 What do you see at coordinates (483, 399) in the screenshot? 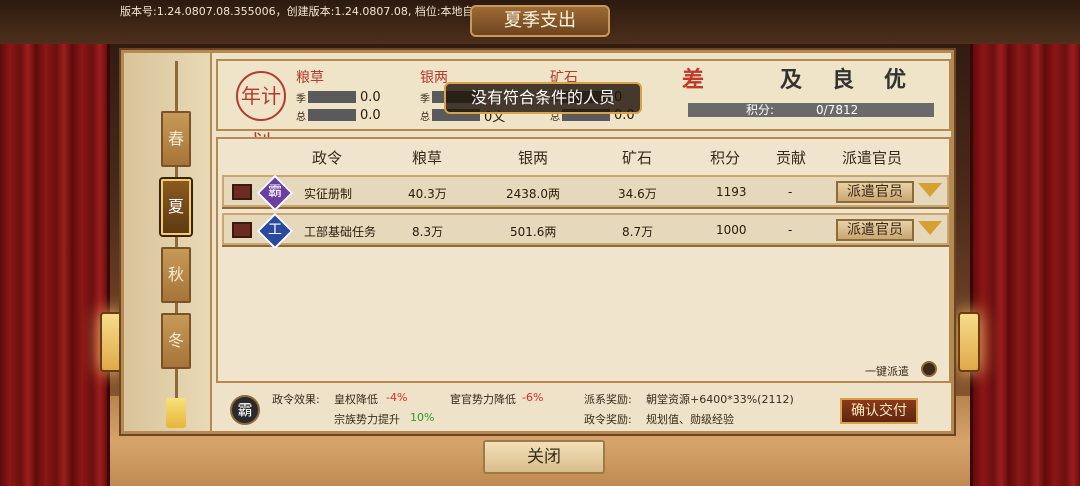
I see `effect-2-text: 宦官势力降低` at bounding box center [483, 399].